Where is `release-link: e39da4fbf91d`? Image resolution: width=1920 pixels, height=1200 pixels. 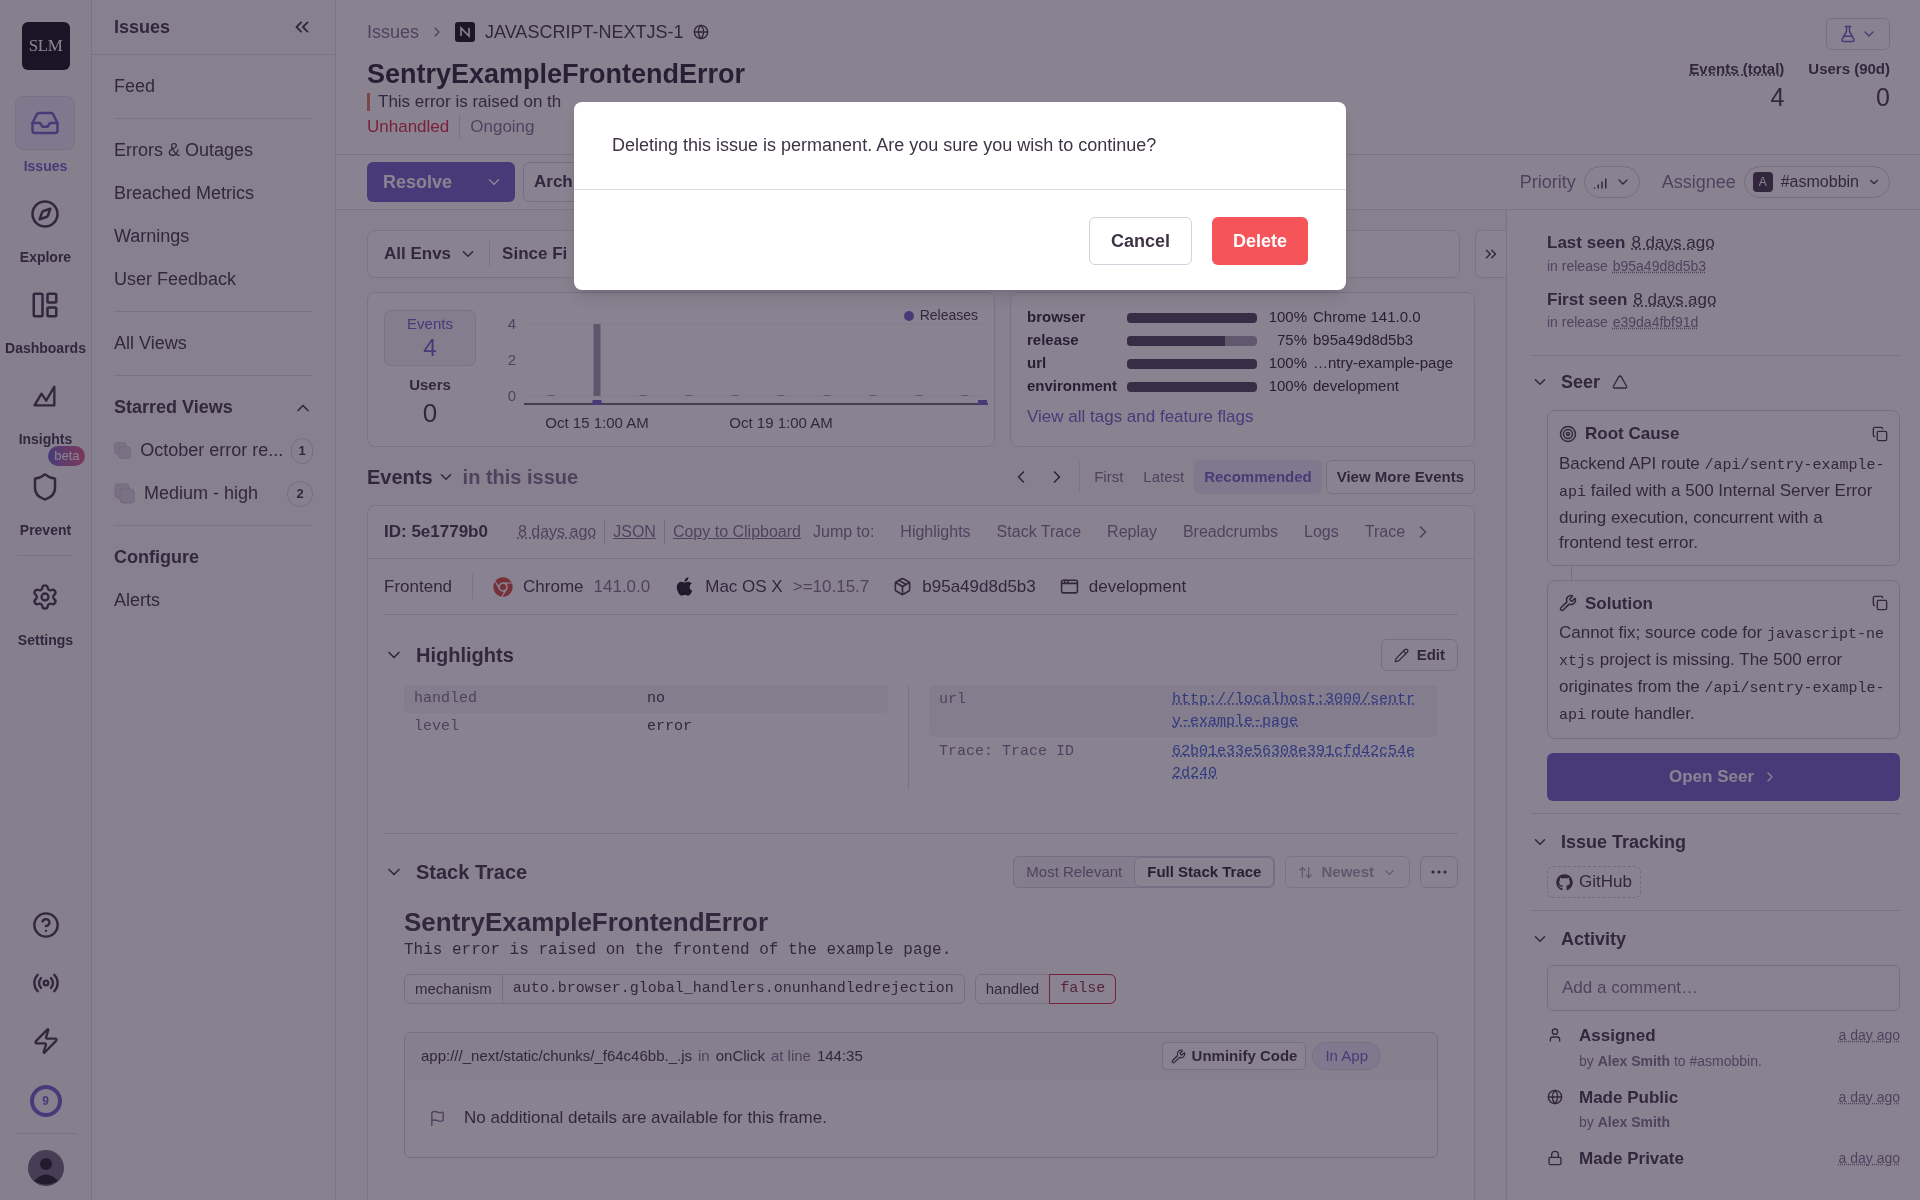 release-link: e39da4fbf91d is located at coordinates (1655, 322).